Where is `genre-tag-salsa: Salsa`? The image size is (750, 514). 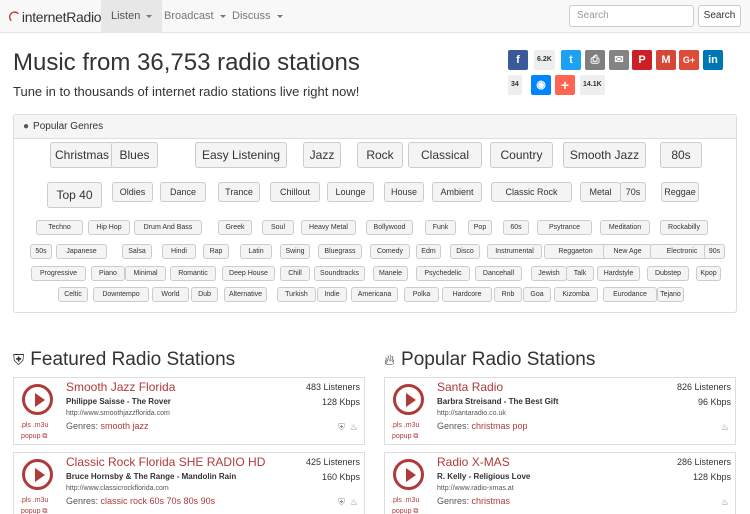 genre-tag-salsa: Salsa is located at coordinates (137, 251).